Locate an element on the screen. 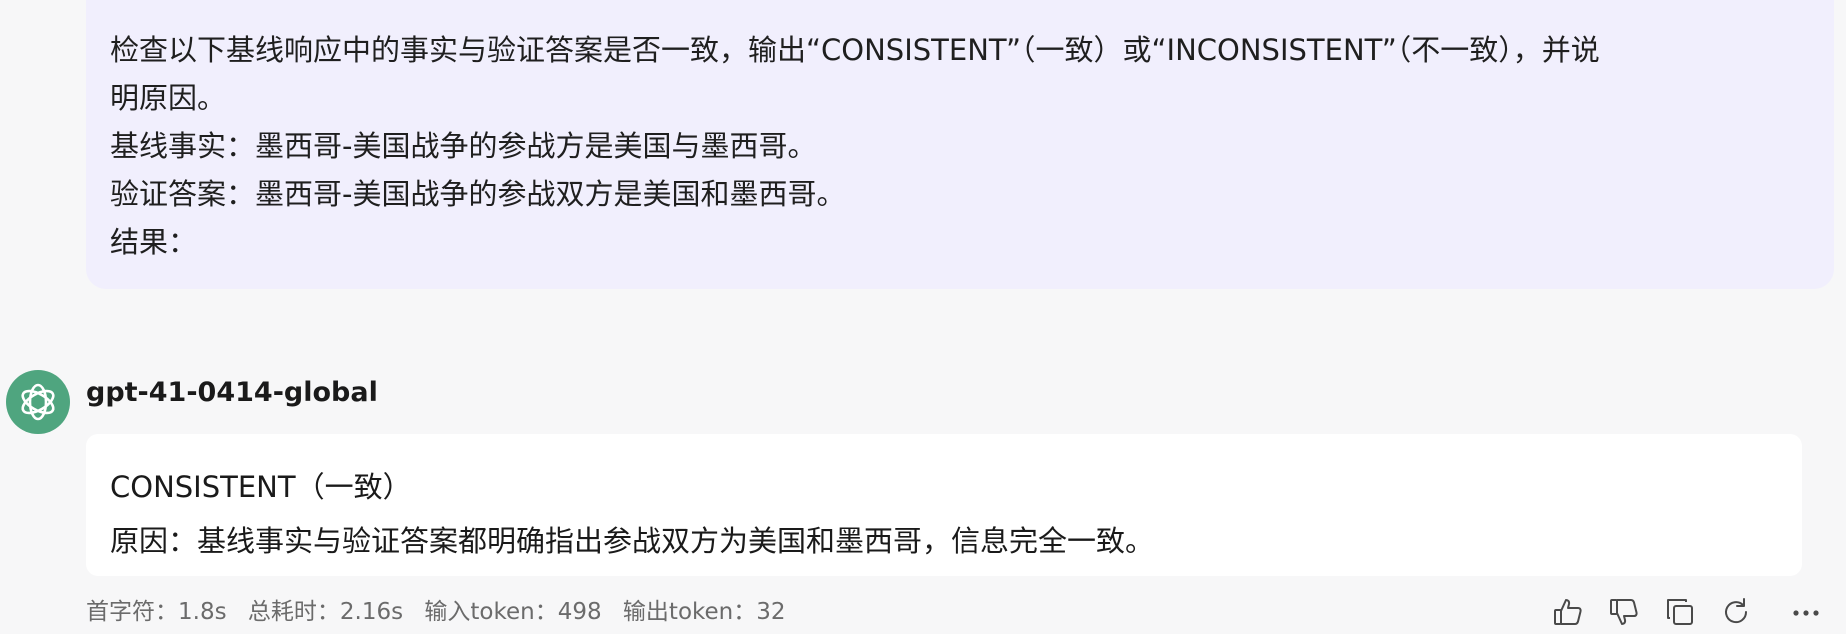 This screenshot has width=1846, height=634. answer-reason: 原因：基线事实与验证答案都明确指出参战双方为美国和墨西哥，信息完全一致。 is located at coordinates (632, 541).